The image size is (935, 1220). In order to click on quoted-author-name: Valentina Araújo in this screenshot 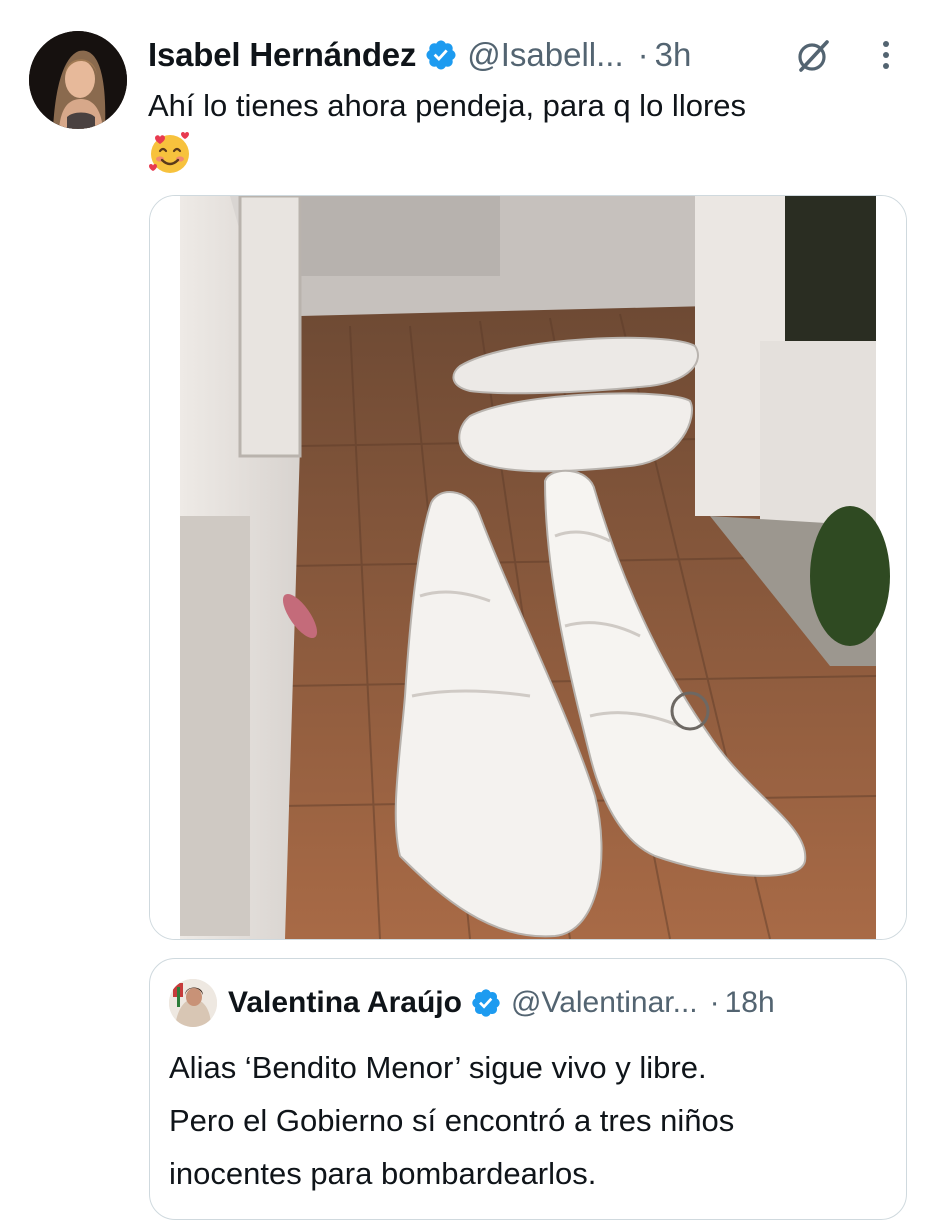, I will do `click(345, 1003)`.